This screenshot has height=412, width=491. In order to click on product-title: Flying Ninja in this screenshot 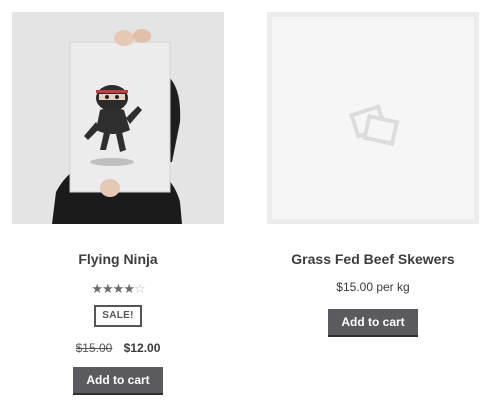, I will do `click(118, 259)`.